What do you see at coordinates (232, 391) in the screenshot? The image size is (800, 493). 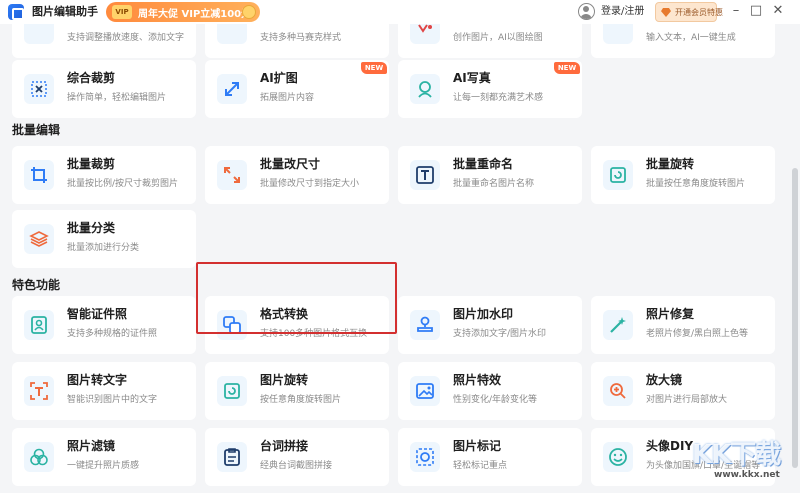 I see `rotate-icon` at bounding box center [232, 391].